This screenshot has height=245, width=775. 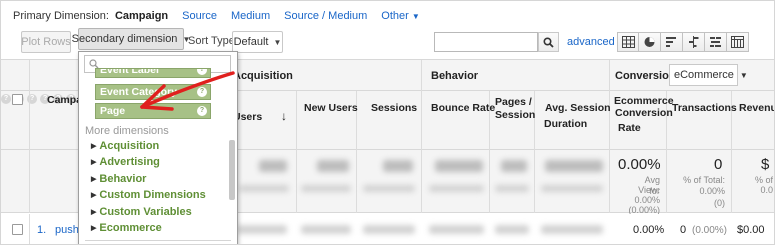 I want to click on search-button, so click(x=548, y=42).